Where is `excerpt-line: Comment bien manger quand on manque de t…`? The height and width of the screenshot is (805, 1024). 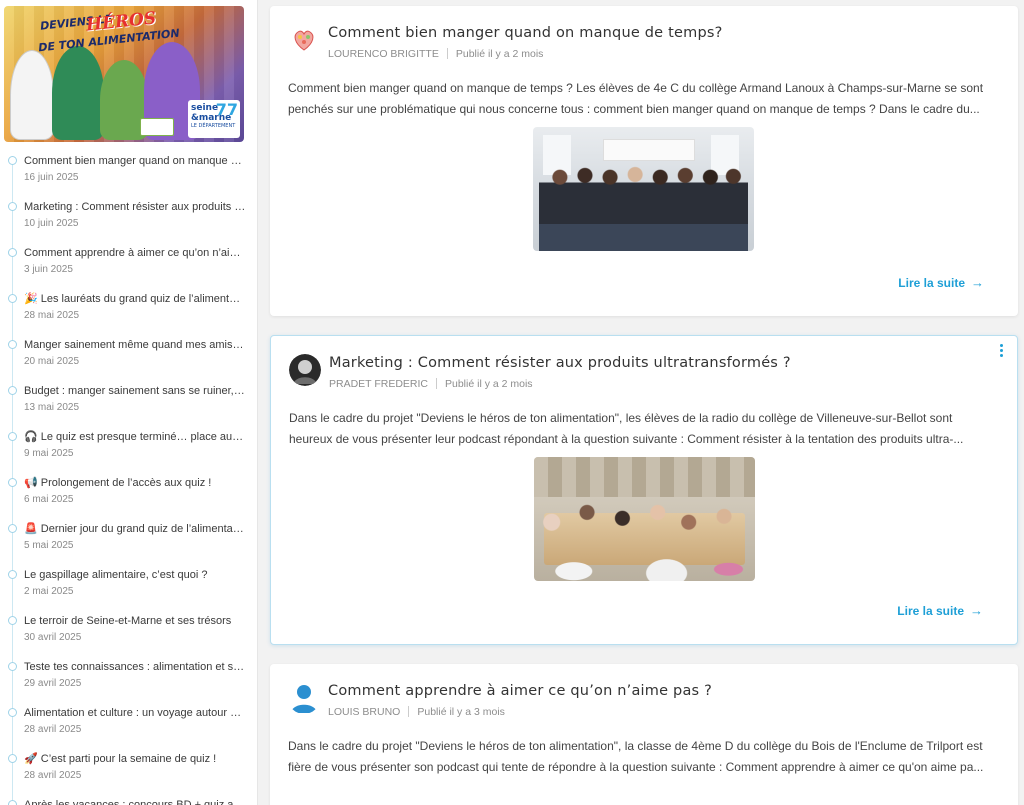 excerpt-line: Comment bien manger quand on manque de t… is located at coordinates (636, 88).